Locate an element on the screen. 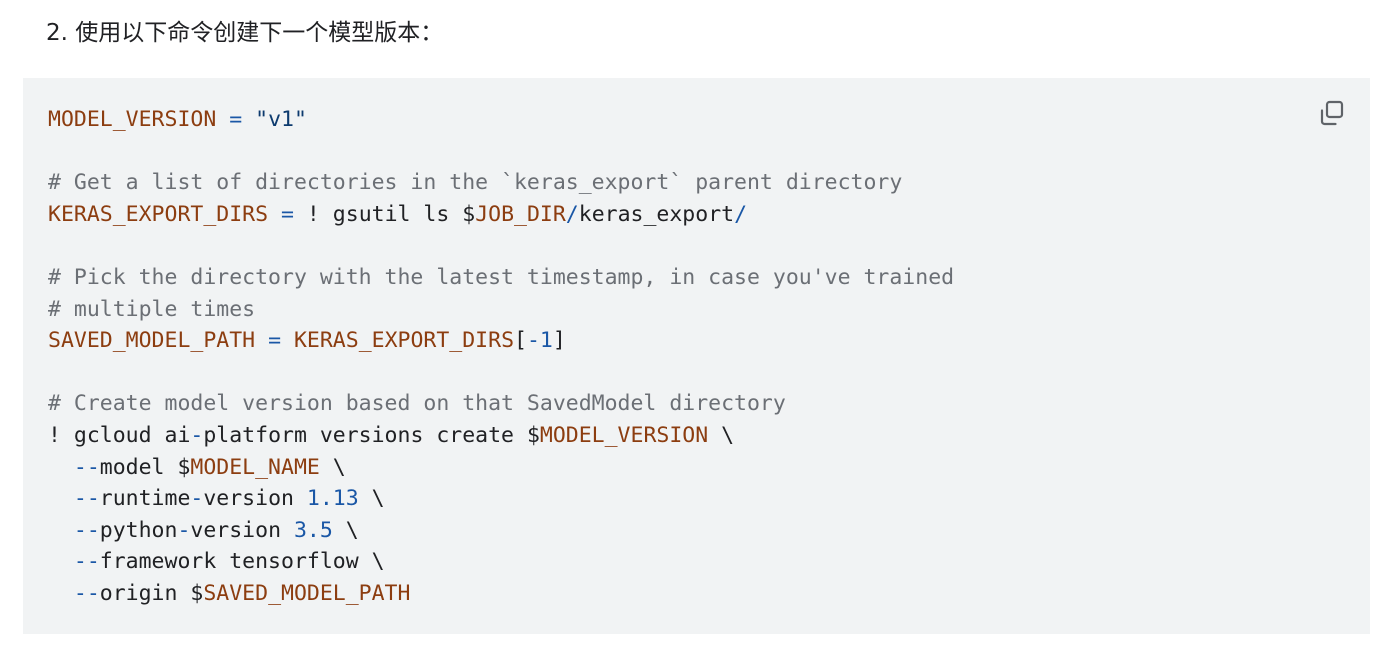  code-line: MODEL_VERSION = "v1" is located at coordinates (501, 120).